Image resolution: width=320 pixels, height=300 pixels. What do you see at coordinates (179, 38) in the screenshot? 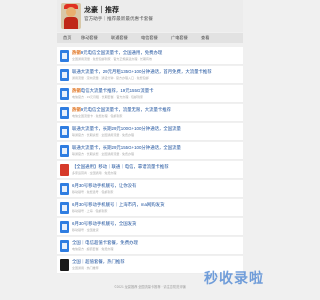
I see `nav-item-broadcast: 广电套餐` at bounding box center [179, 38].